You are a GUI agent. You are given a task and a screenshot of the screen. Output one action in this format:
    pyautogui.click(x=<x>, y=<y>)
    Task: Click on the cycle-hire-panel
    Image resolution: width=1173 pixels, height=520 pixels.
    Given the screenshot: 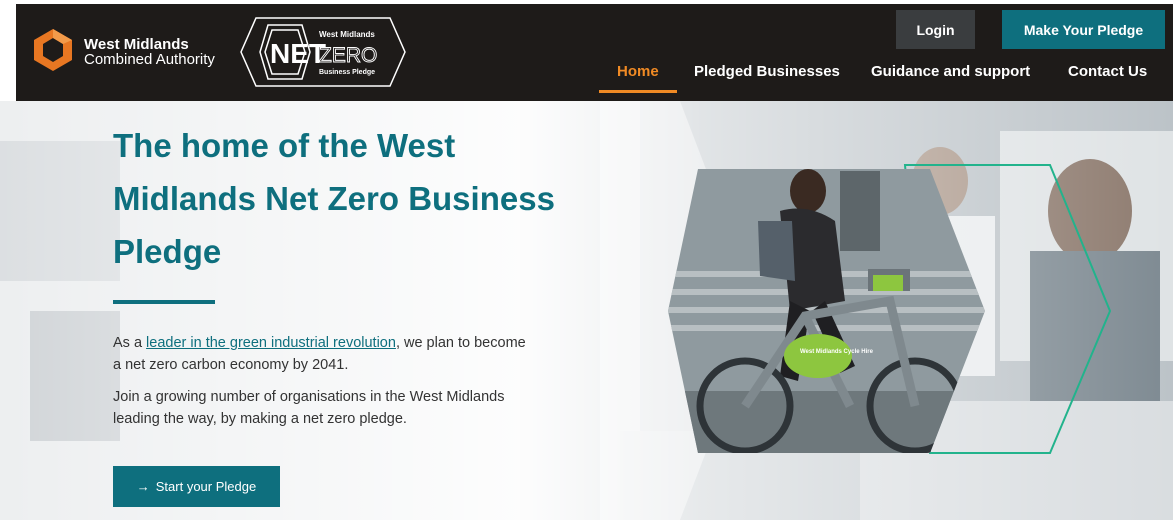 What is the action you would take?
    pyautogui.click(x=818, y=356)
    